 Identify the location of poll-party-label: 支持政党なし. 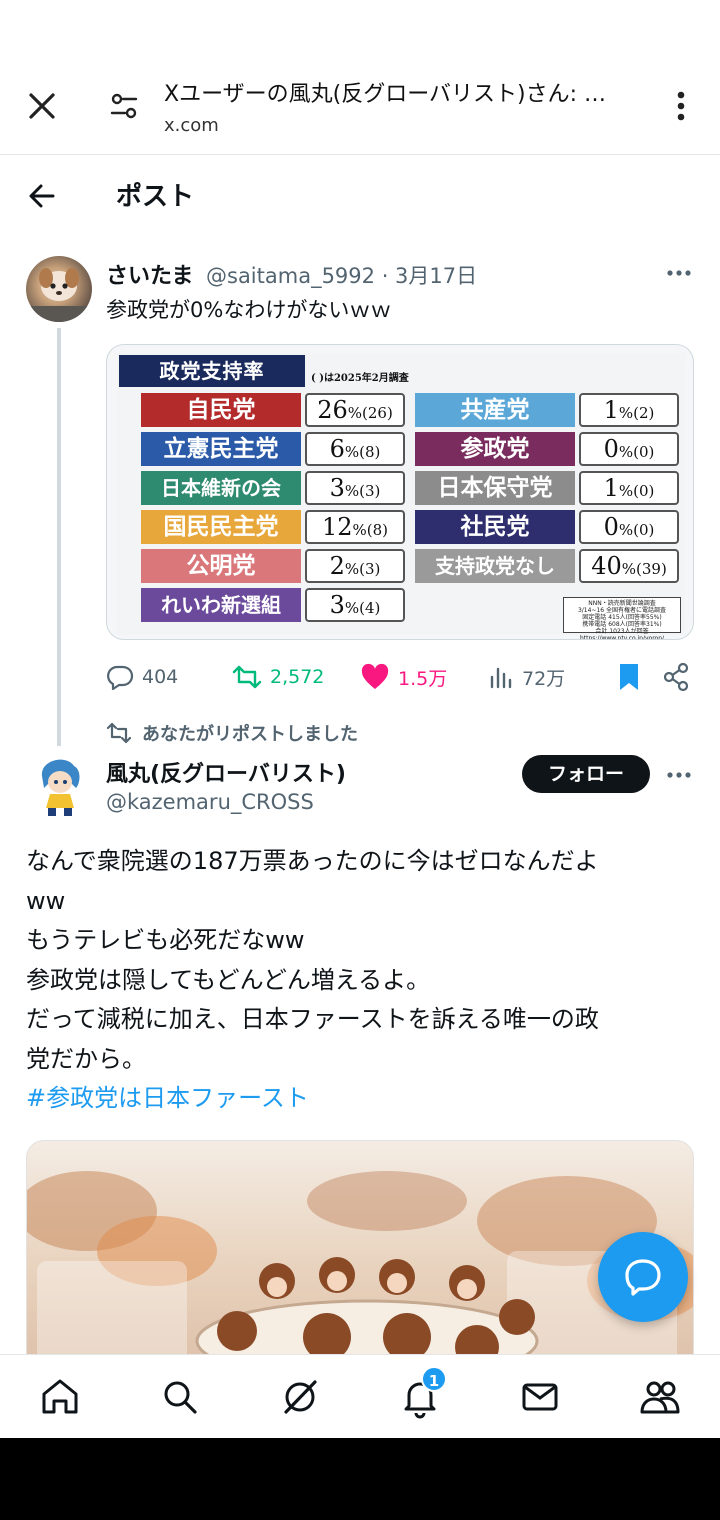
(495, 566).